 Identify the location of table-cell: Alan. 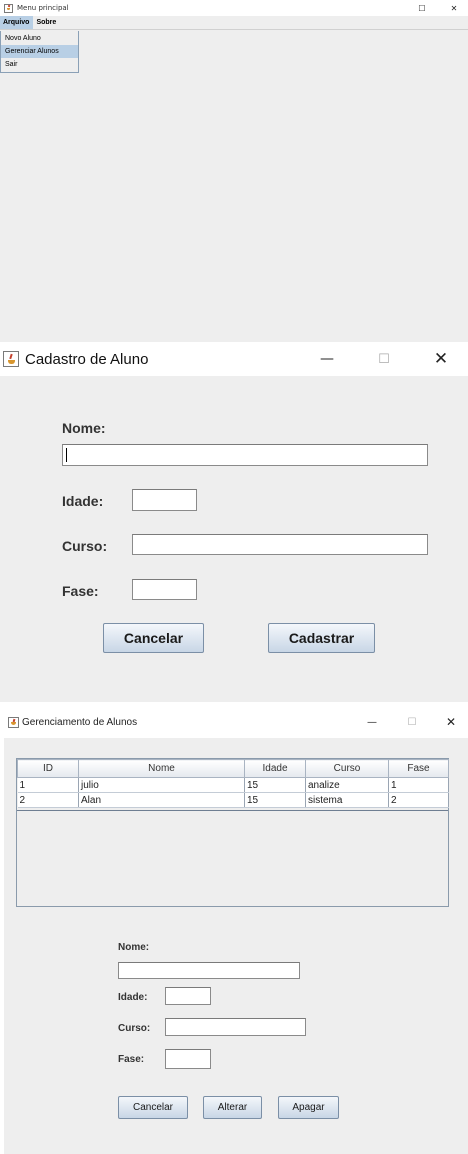
(161, 800).